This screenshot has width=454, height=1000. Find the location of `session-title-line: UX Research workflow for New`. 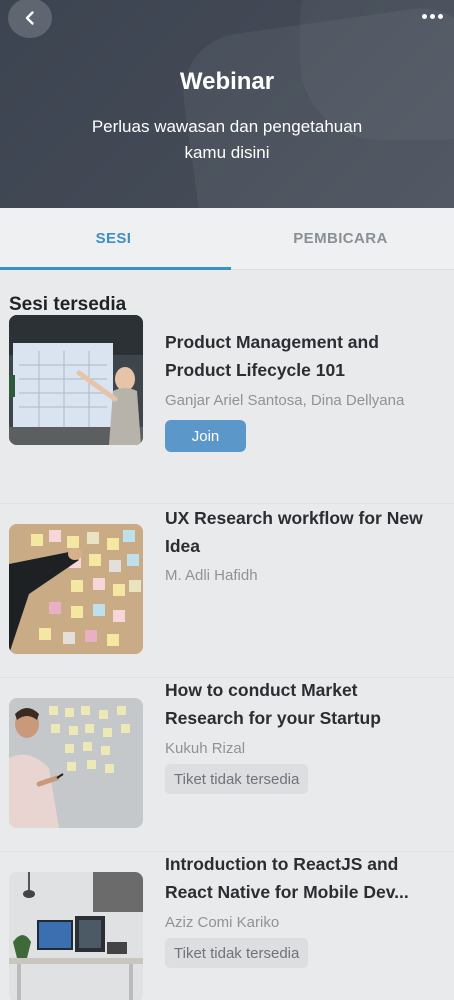

session-title-line: UX Research workflow for New is located at coordinates (294, 518).